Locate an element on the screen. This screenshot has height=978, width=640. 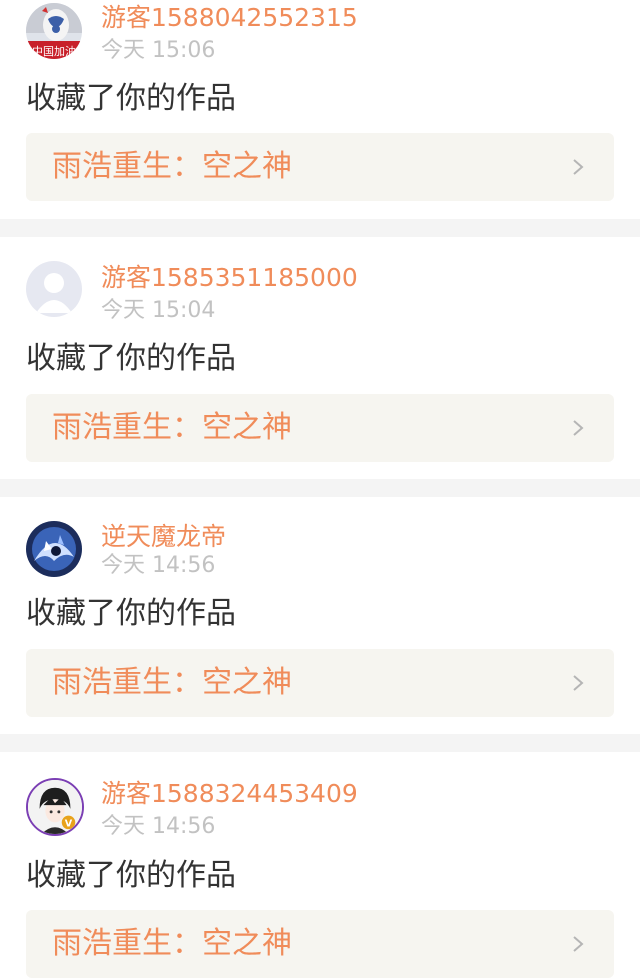
timestamp: 今天 15:06 is located at coordinates (158, 50).